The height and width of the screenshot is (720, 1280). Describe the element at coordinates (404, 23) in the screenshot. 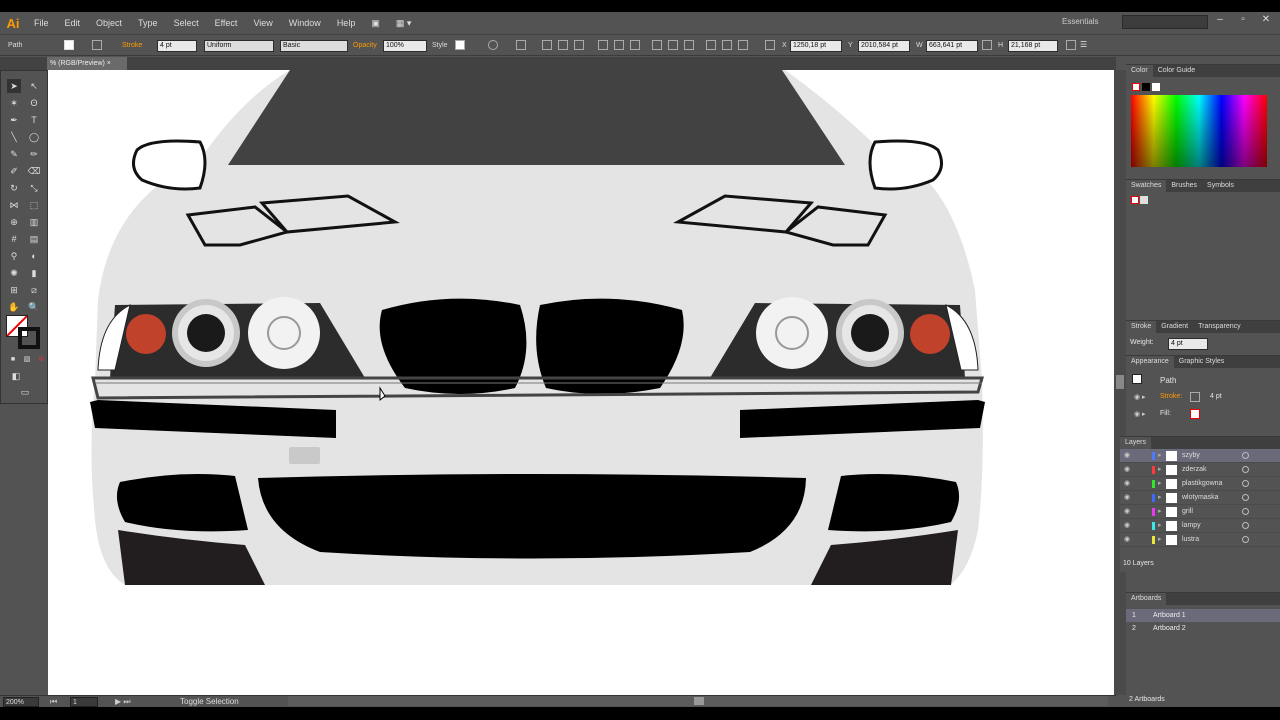

I see `arrange-documents-icon: ▦ ▾` at that location.